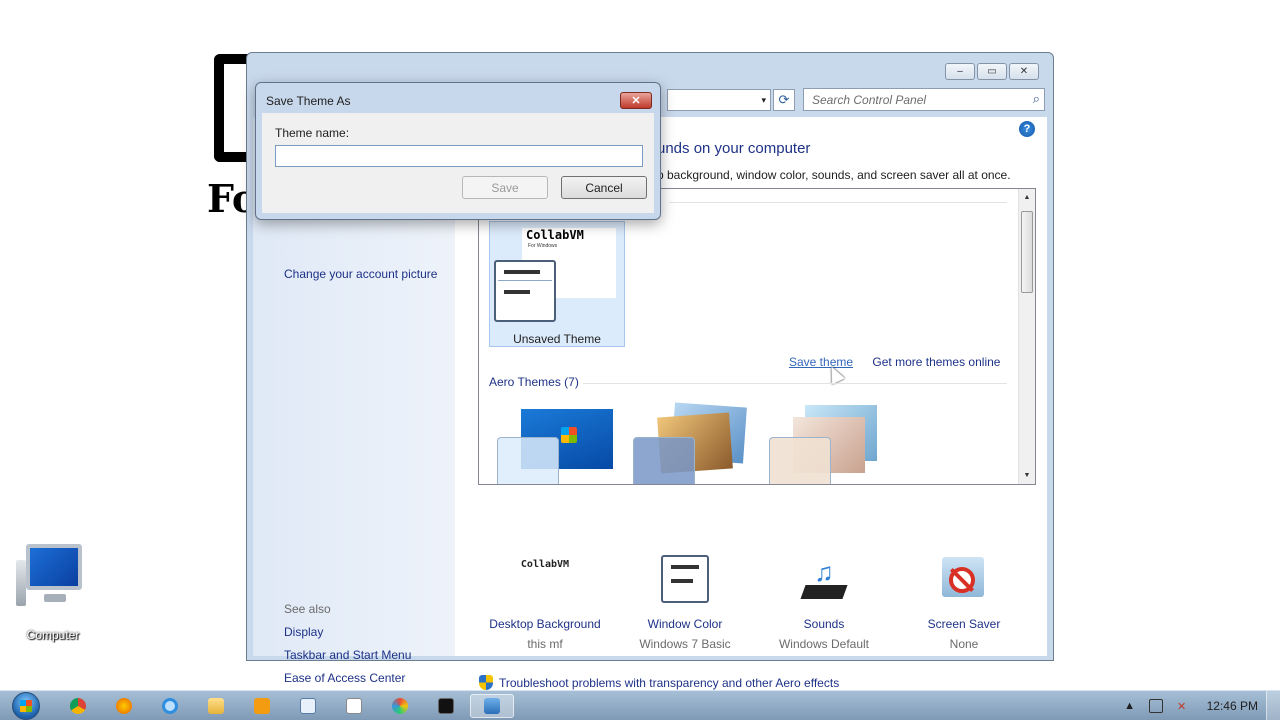  What do you see at coordinates (869, 99) in the screenshot?
I see `search-placeholder: Search Control Panel` at bounding box center [869, 99].